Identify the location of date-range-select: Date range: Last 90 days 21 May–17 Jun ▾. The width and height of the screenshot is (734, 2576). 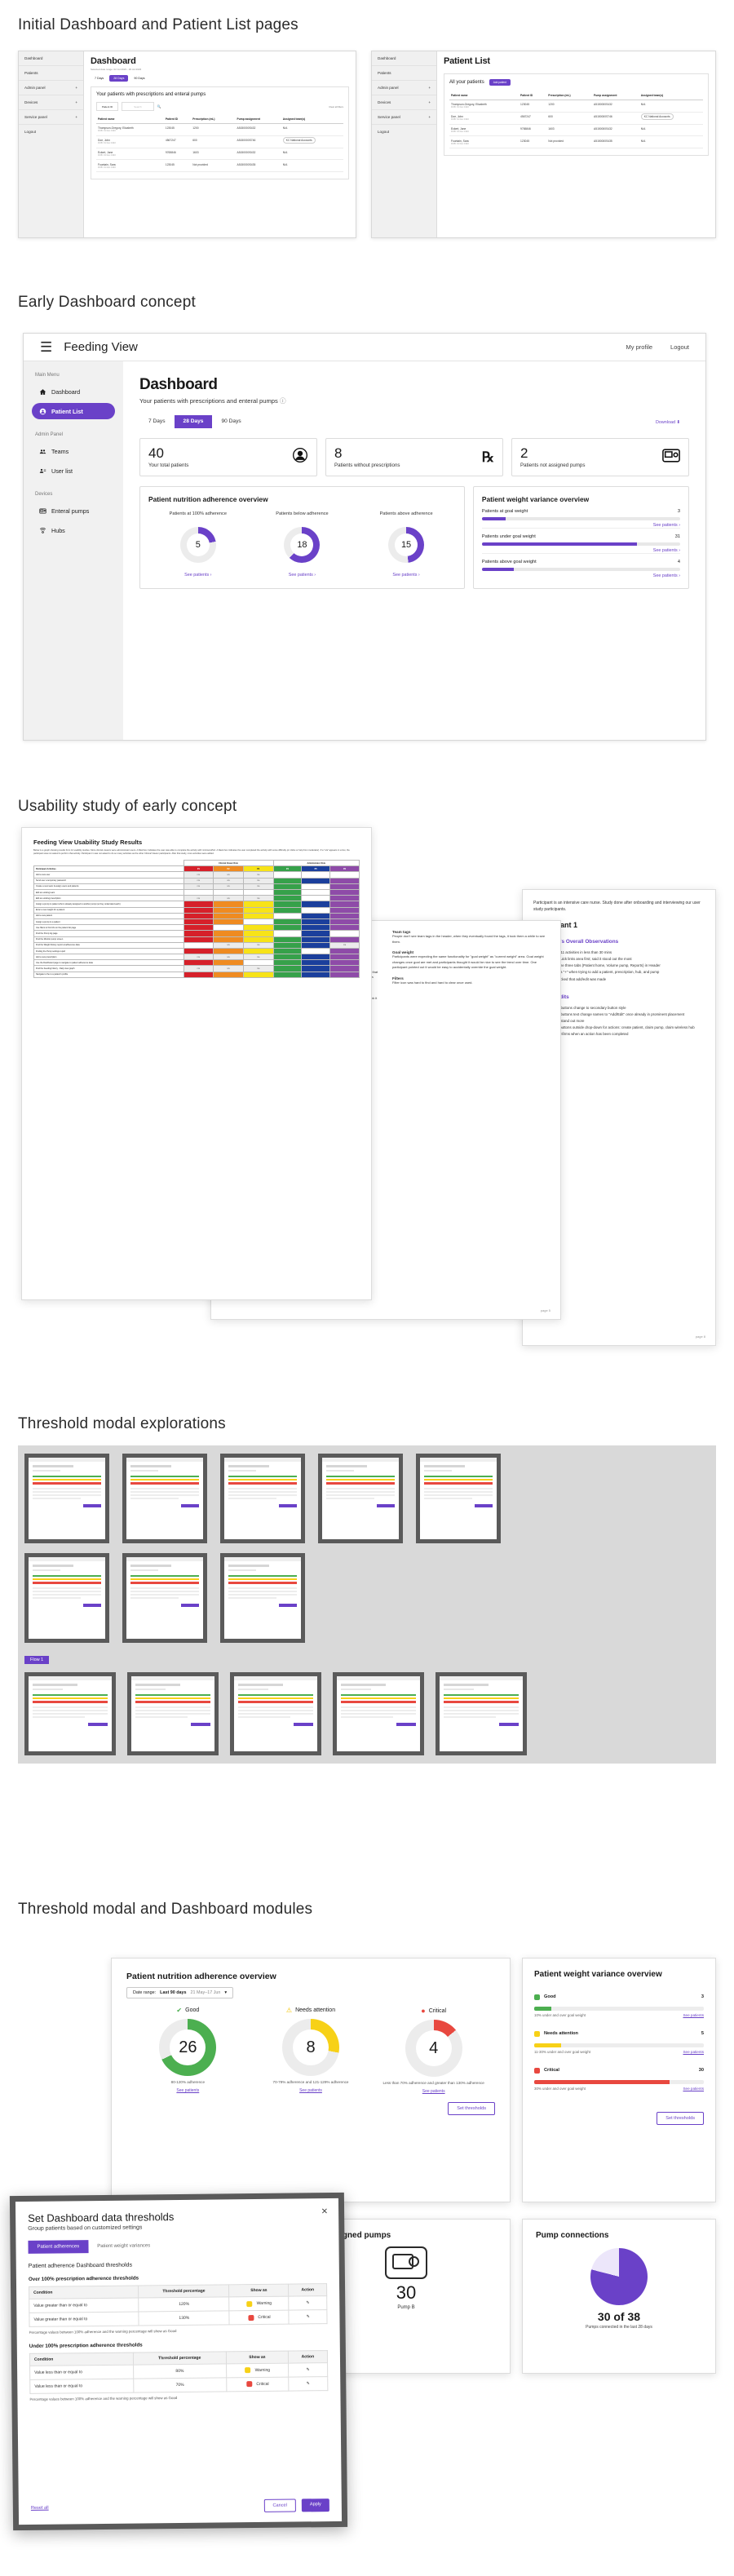
(180, 1992).